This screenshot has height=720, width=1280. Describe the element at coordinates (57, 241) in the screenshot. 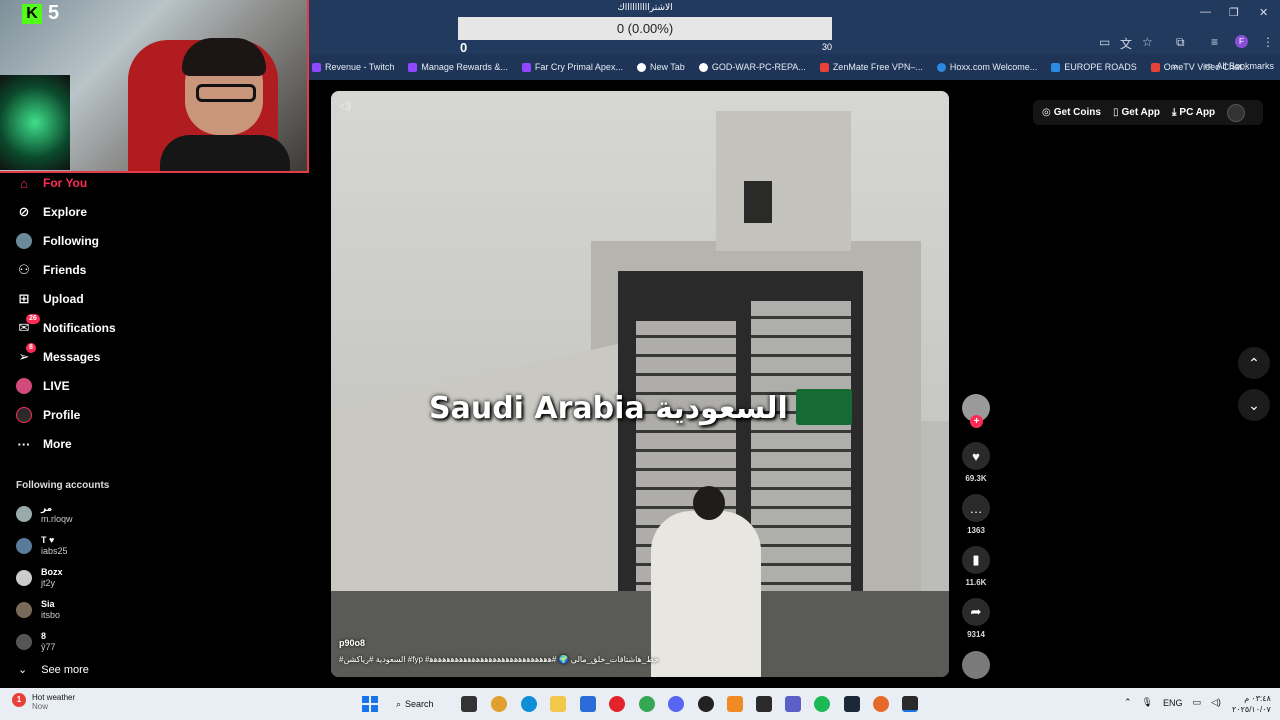

I see `sidebar-item-following: Following` at that location.